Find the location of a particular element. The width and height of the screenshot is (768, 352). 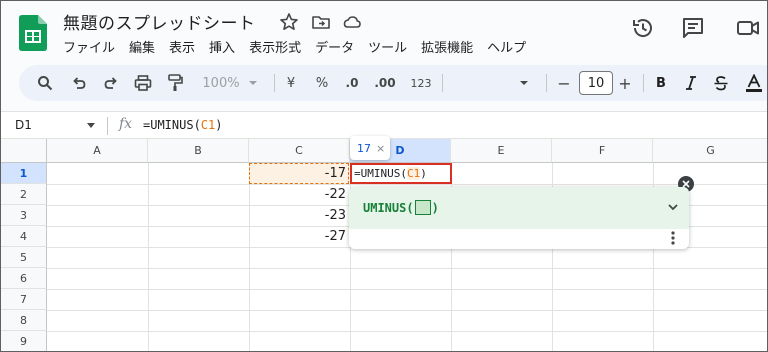

strikethrough-icon is located at coordinates (721, 83).